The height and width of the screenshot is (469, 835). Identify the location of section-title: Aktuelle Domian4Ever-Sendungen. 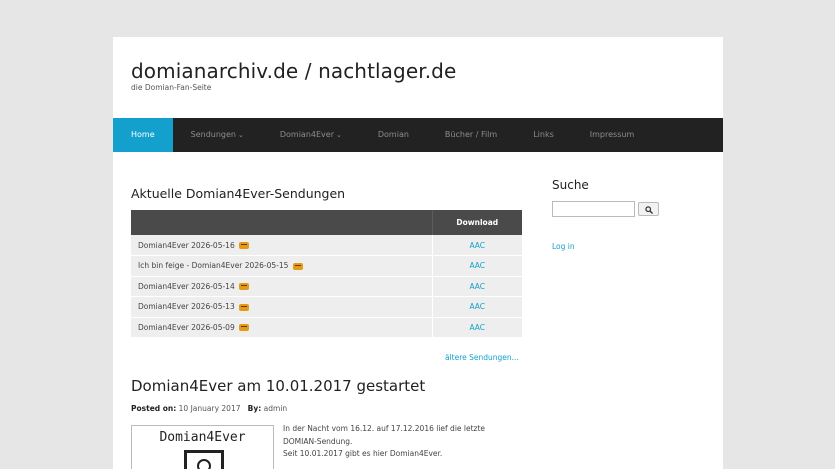
(238, 193).